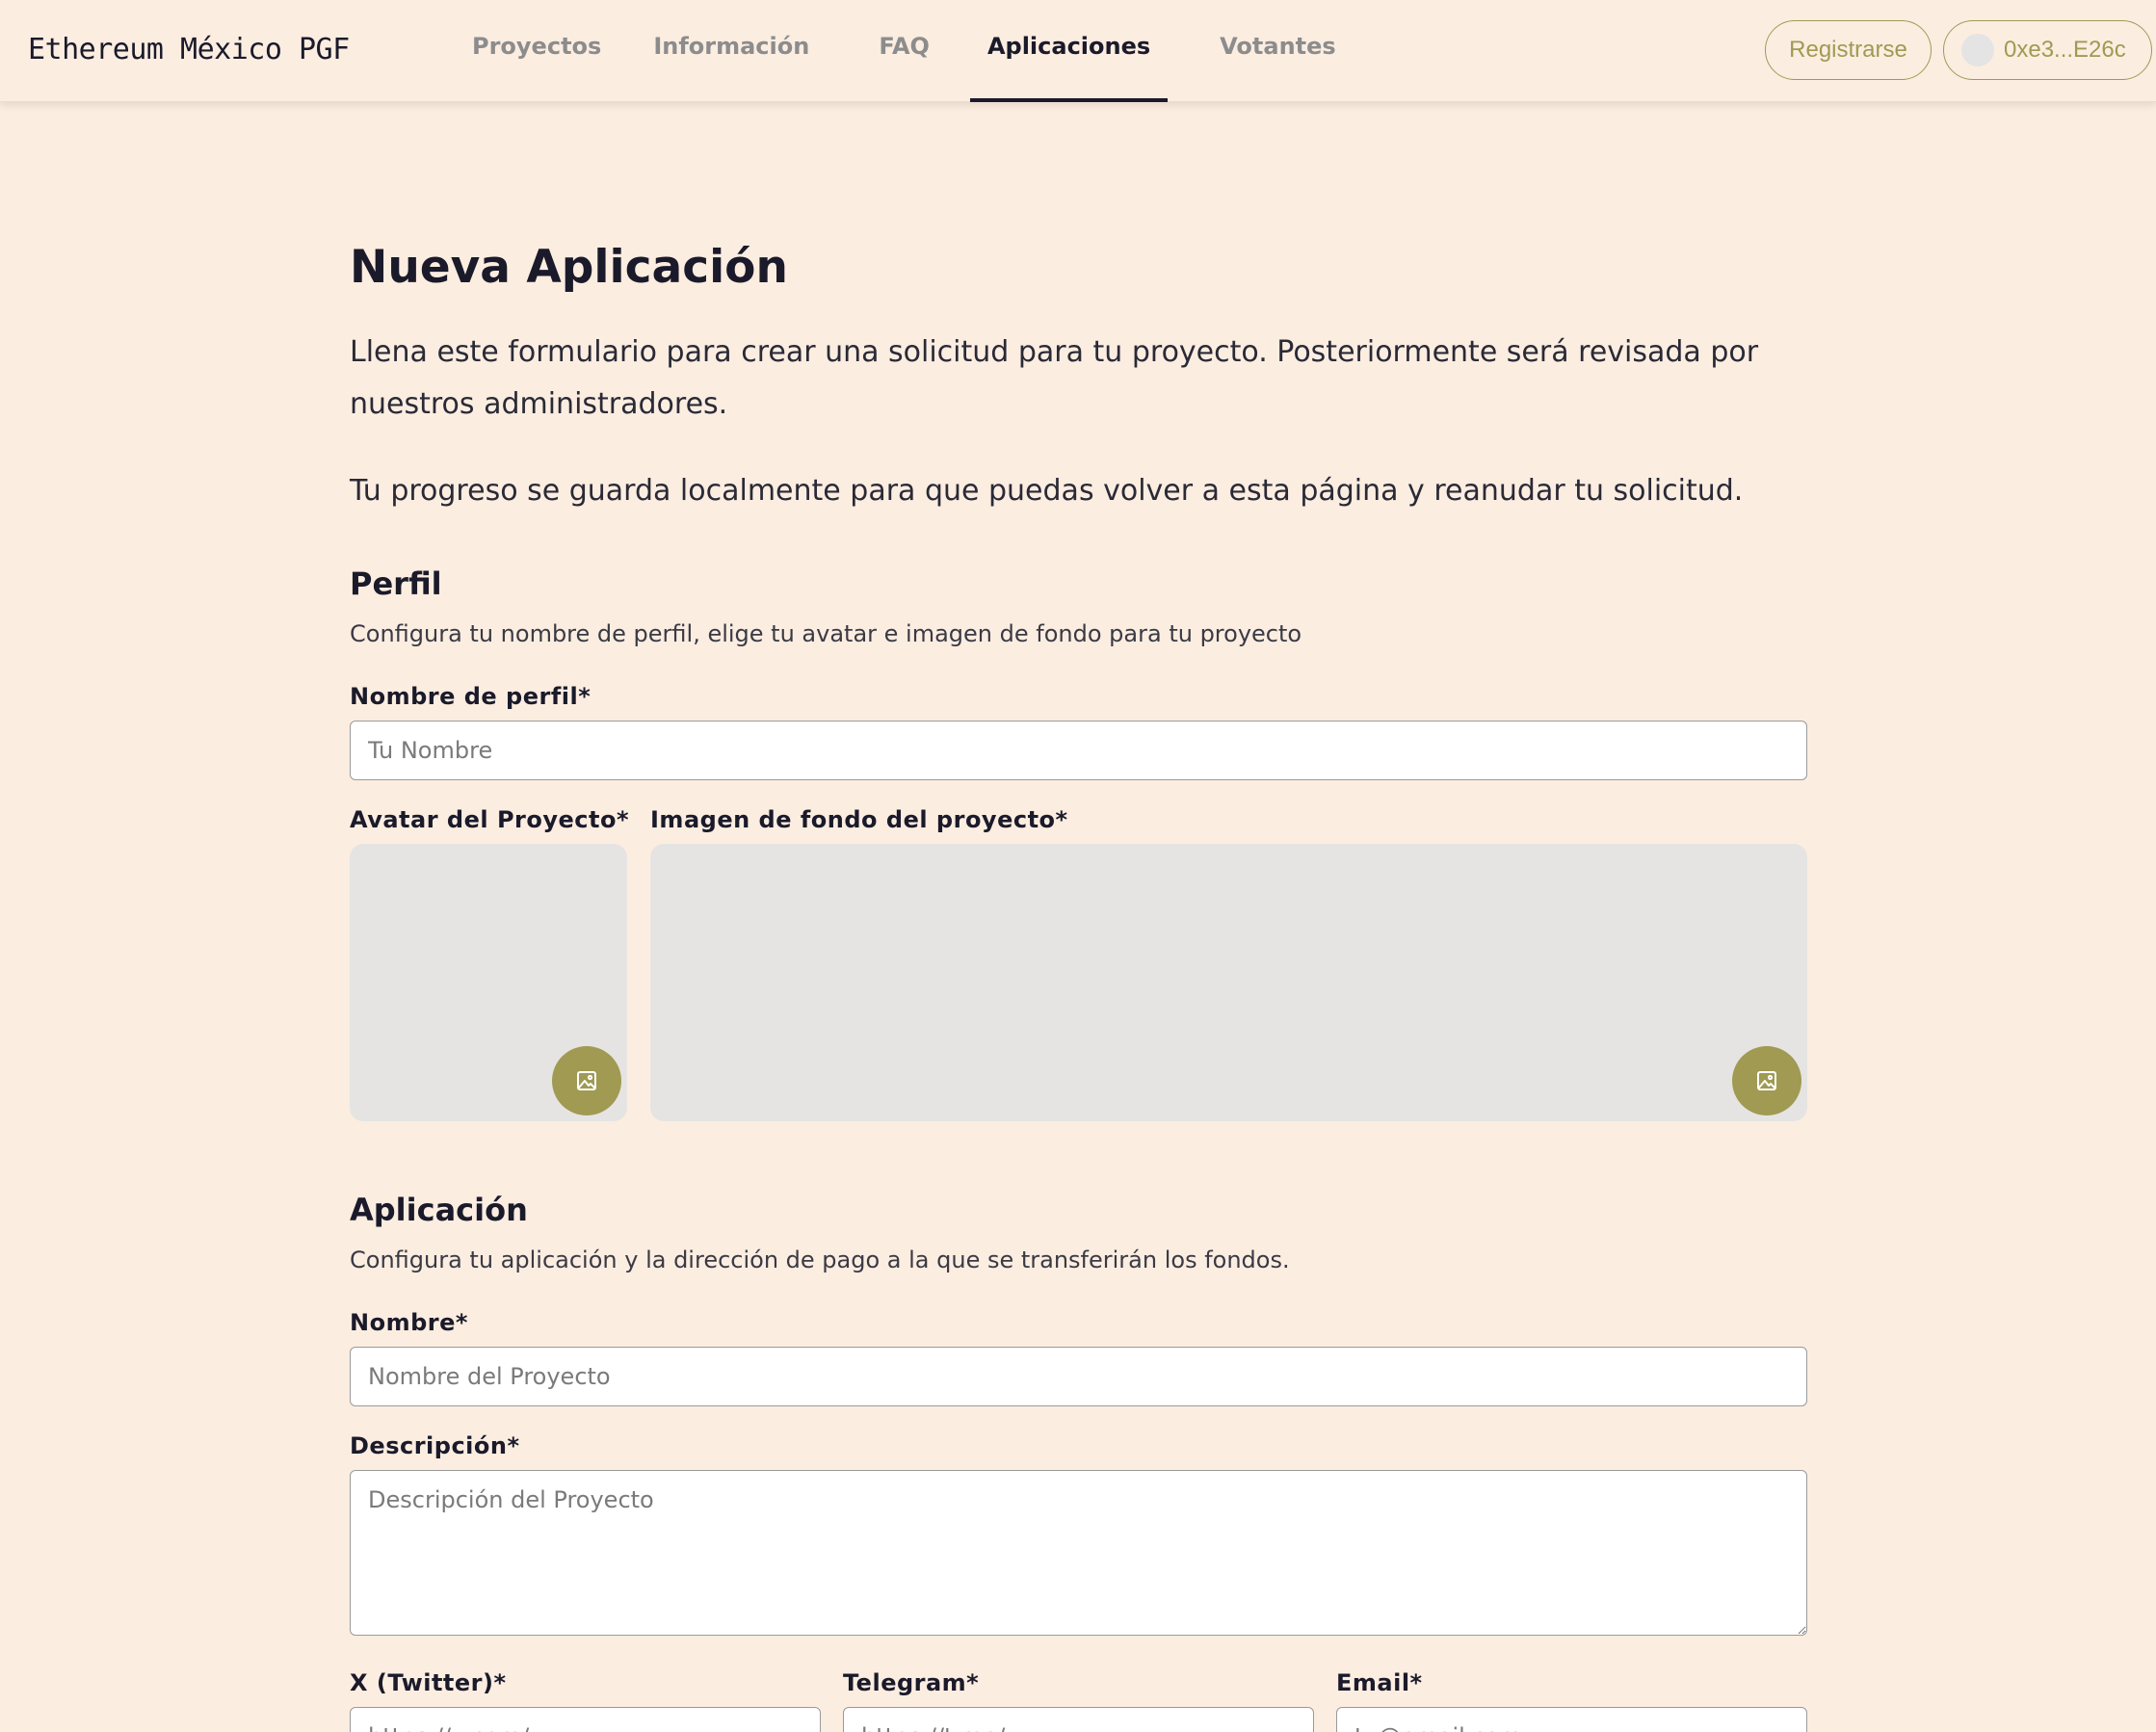 The height and width of the screenshot is (1732, 2156). What do you see at coordinates (471, 696) in the screenshot?
I see `profile-name-label: Nombre de perfil*` at bounding box center [471, 696].